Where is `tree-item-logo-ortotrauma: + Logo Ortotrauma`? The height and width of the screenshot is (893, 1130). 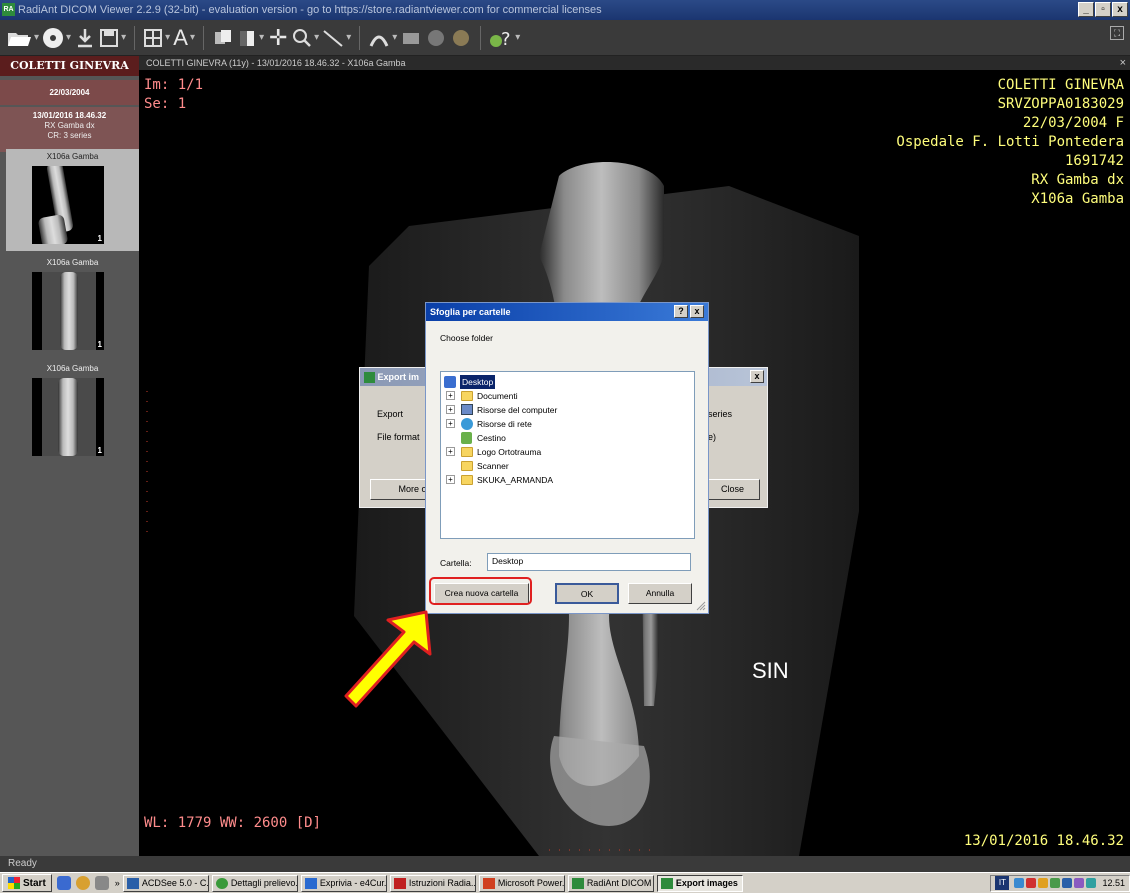
tree-item-logo-ortotrauma: + Logo Ortotrauma is located at coordinates (566, 452).